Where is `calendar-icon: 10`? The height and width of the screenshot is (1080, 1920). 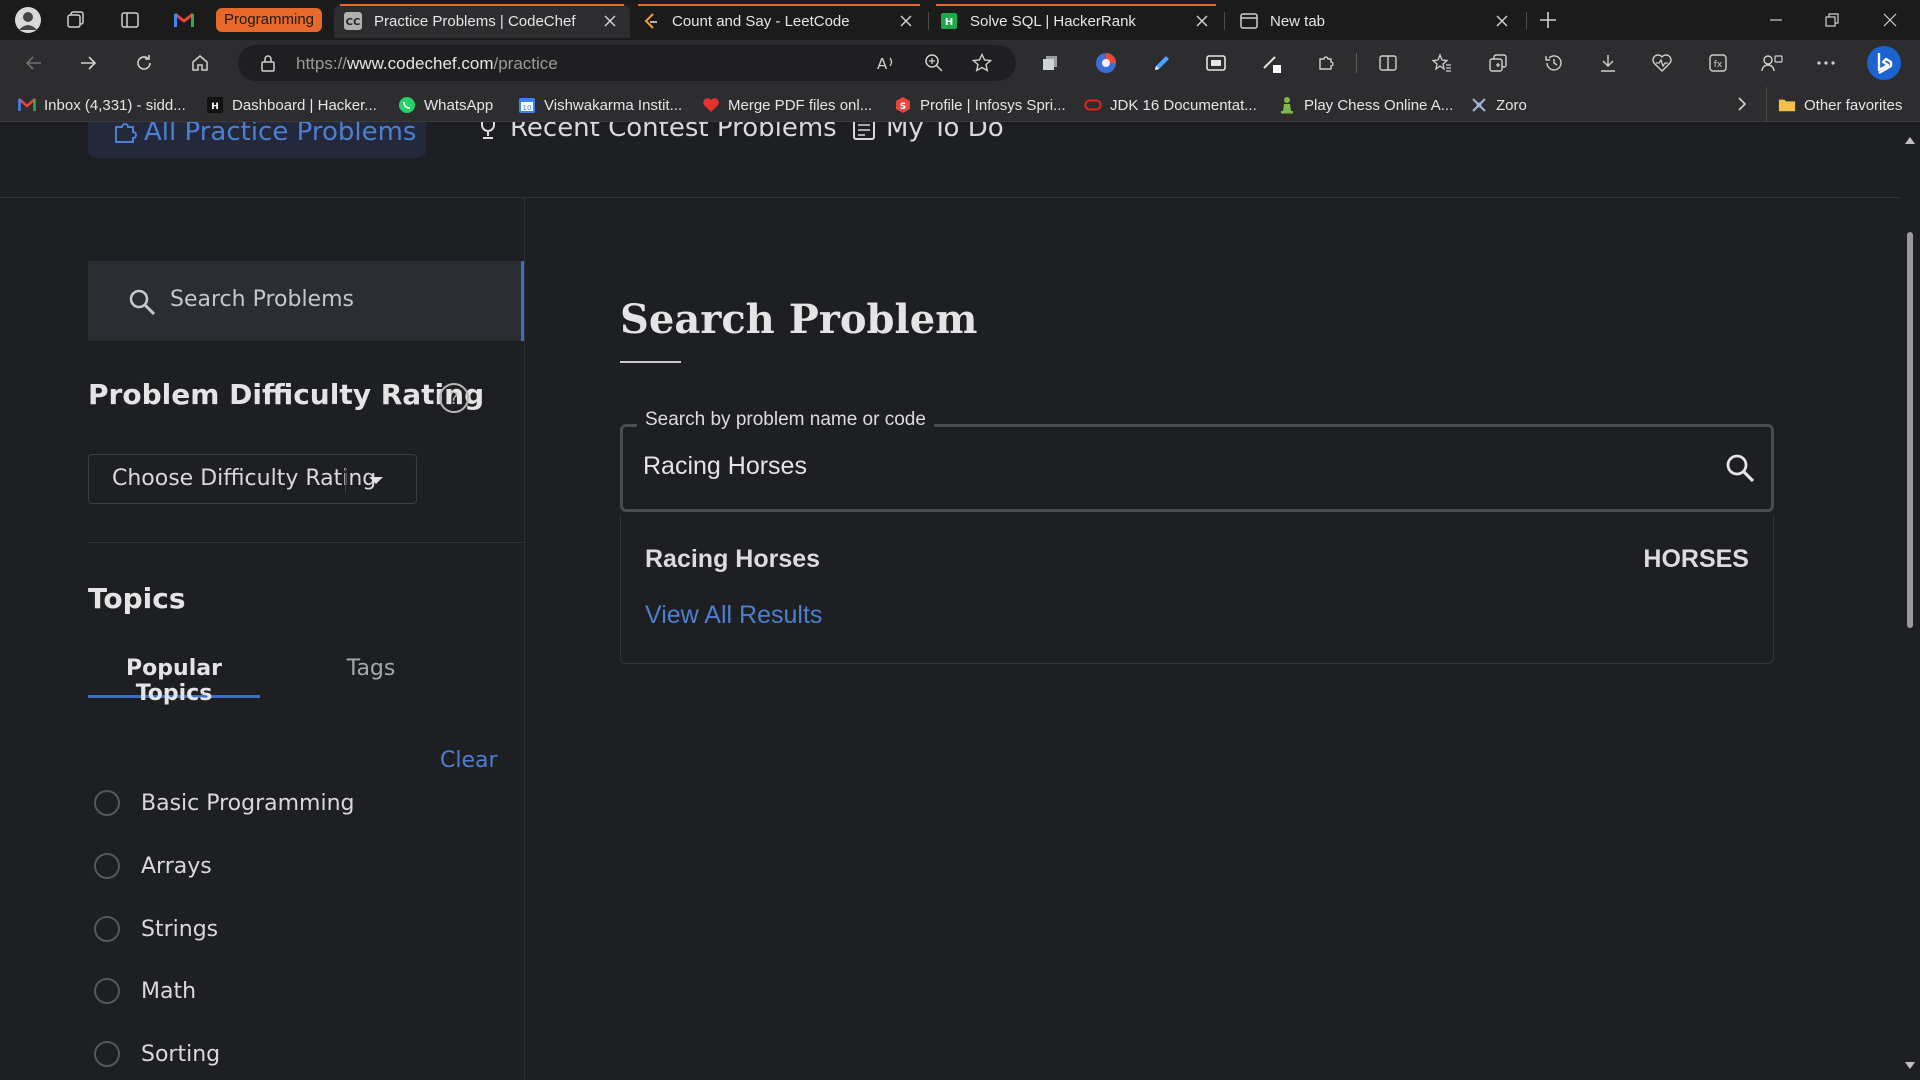
calendar-icon: 10 is located at coordinates (527, 105).